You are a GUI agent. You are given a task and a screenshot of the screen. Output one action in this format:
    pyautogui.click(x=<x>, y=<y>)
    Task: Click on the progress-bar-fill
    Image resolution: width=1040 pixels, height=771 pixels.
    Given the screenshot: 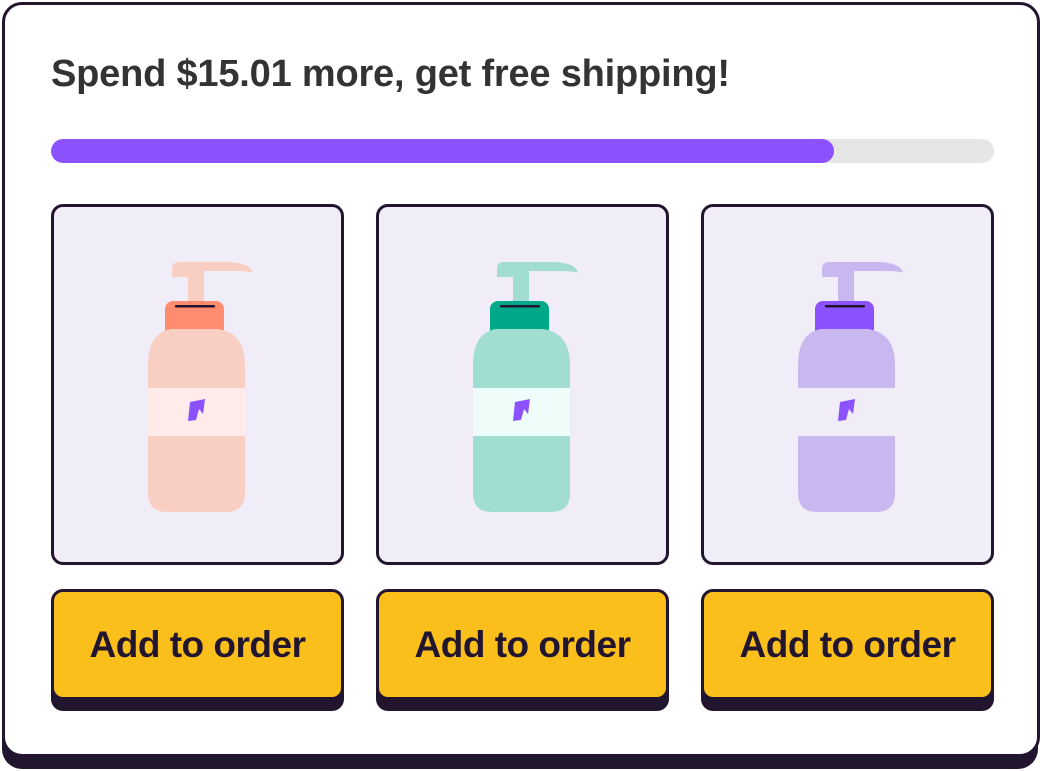 What is the action you would take?
    pyautogui.click(x=442, y=151)
    